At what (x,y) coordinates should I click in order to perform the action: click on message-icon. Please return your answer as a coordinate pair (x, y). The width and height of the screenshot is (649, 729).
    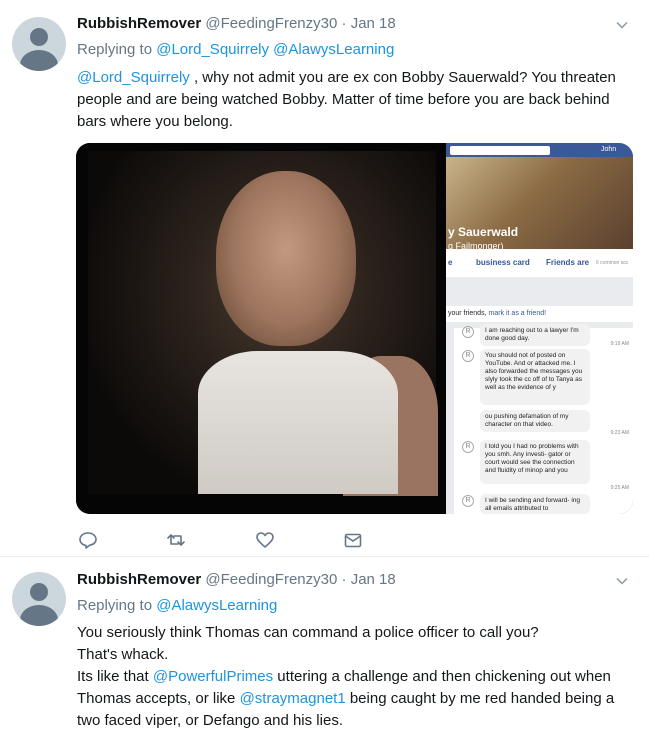
    Looking at the image, I should click on (353, 540).